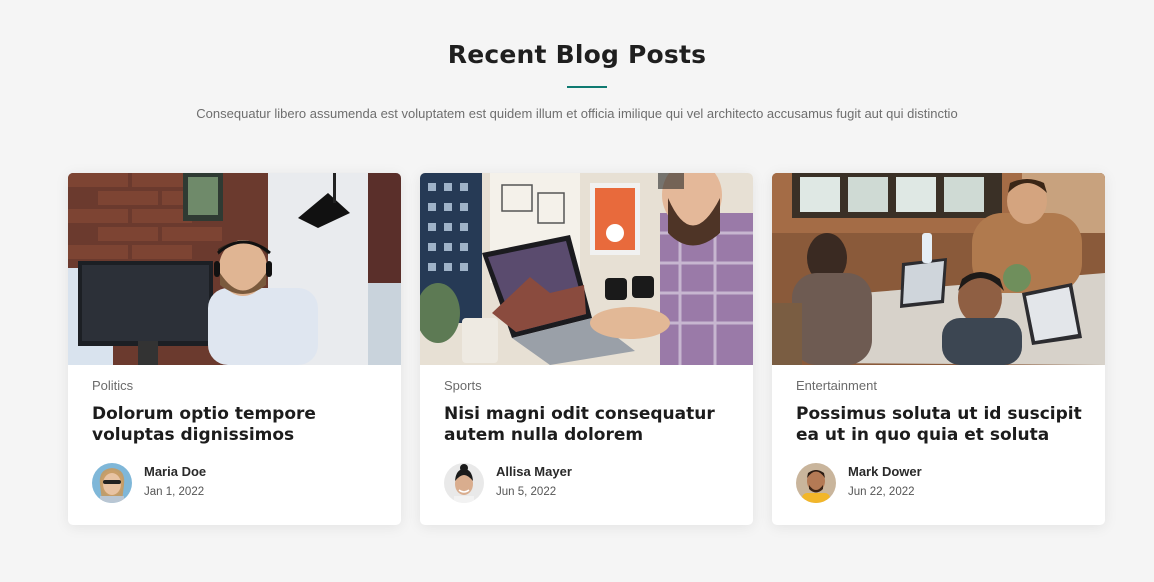 This screenshot has height=582, width=1154. Describe the element at coordinates (174, 492) in the screenshot. I see `post-date: Jan 1, 2022` at that location.